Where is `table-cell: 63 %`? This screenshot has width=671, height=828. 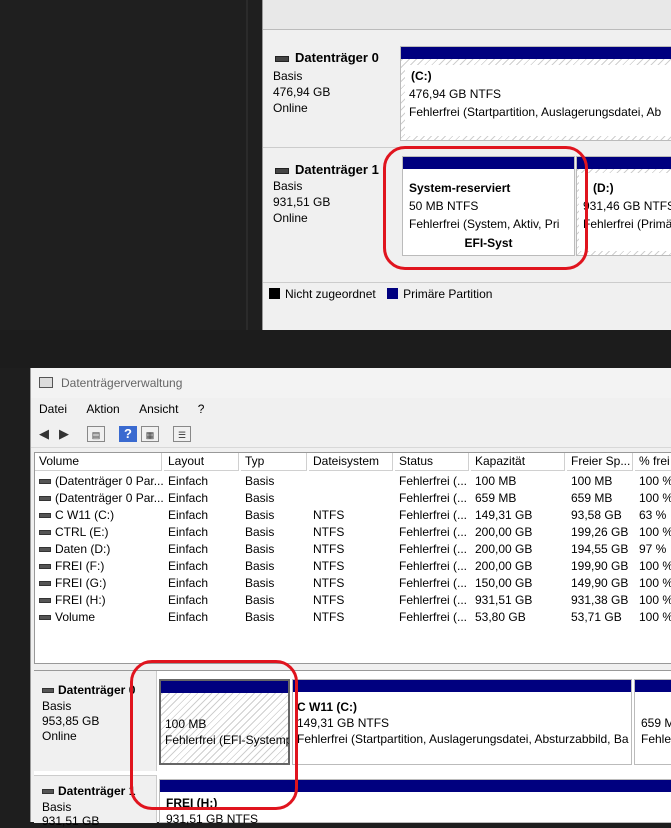 table-cell: 63 % is located at coordinates (653, 515).